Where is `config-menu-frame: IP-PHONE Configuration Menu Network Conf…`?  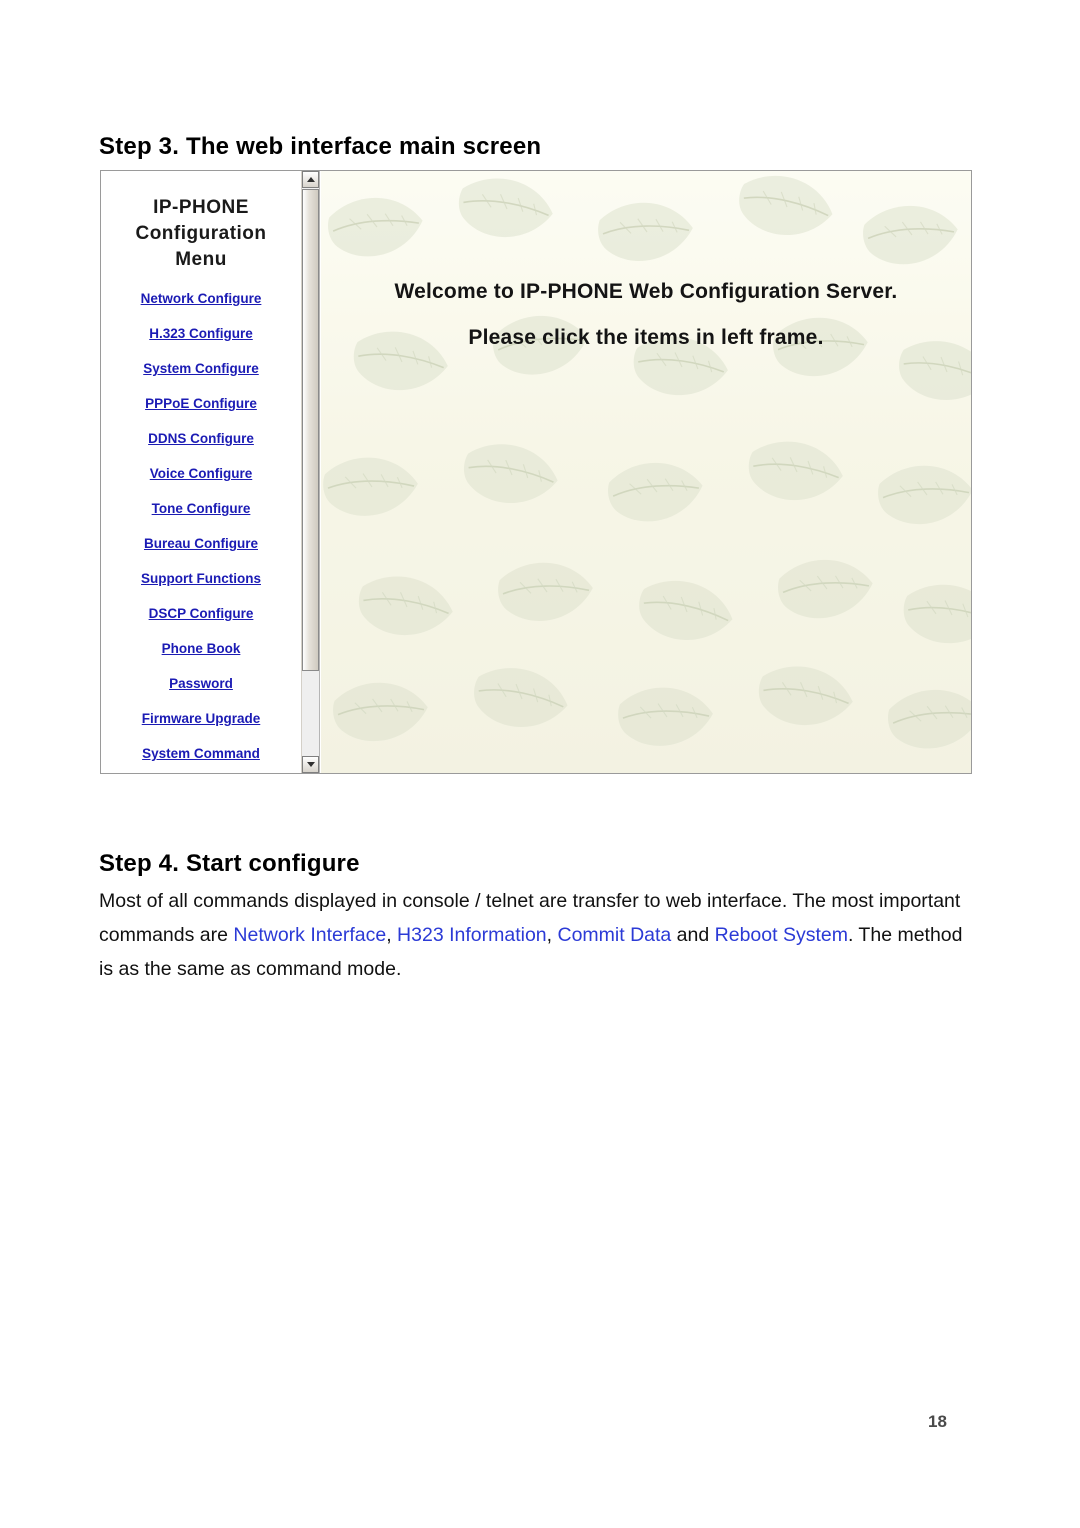 config-menu-frame: IP-PHONE Configuration Menu Network Conf… is located at coordinates (210, 472).